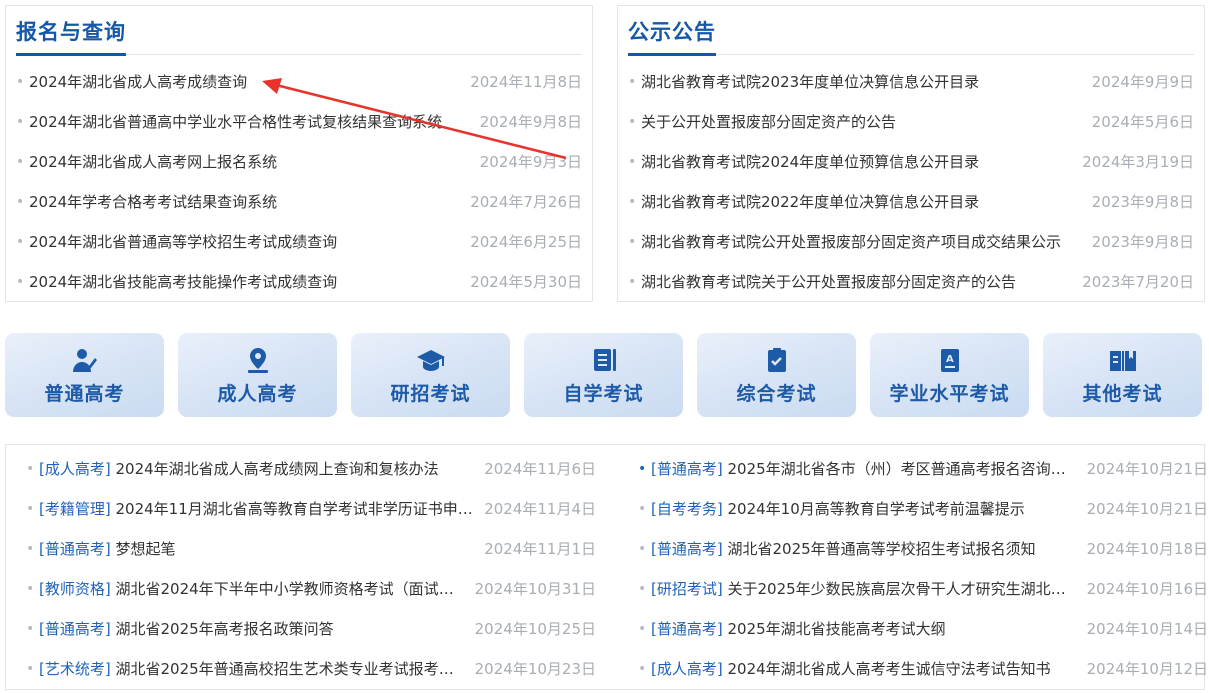 This screenshot has width=1209, height=693. I want to click on list-item: • 2024年学考合格考考试结果查询系统 2024年7月26日, so click(299, 202).